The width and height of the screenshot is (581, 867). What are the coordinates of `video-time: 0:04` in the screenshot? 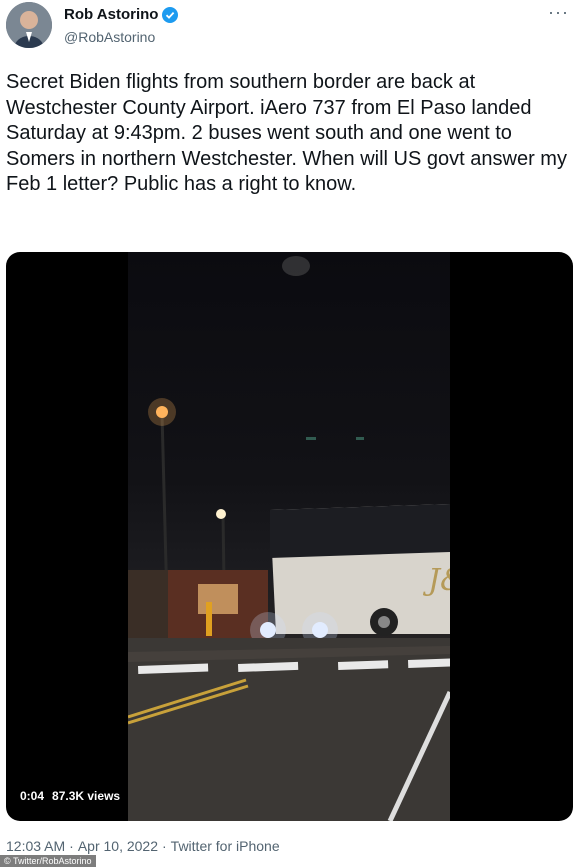 It's located at (32, 796).